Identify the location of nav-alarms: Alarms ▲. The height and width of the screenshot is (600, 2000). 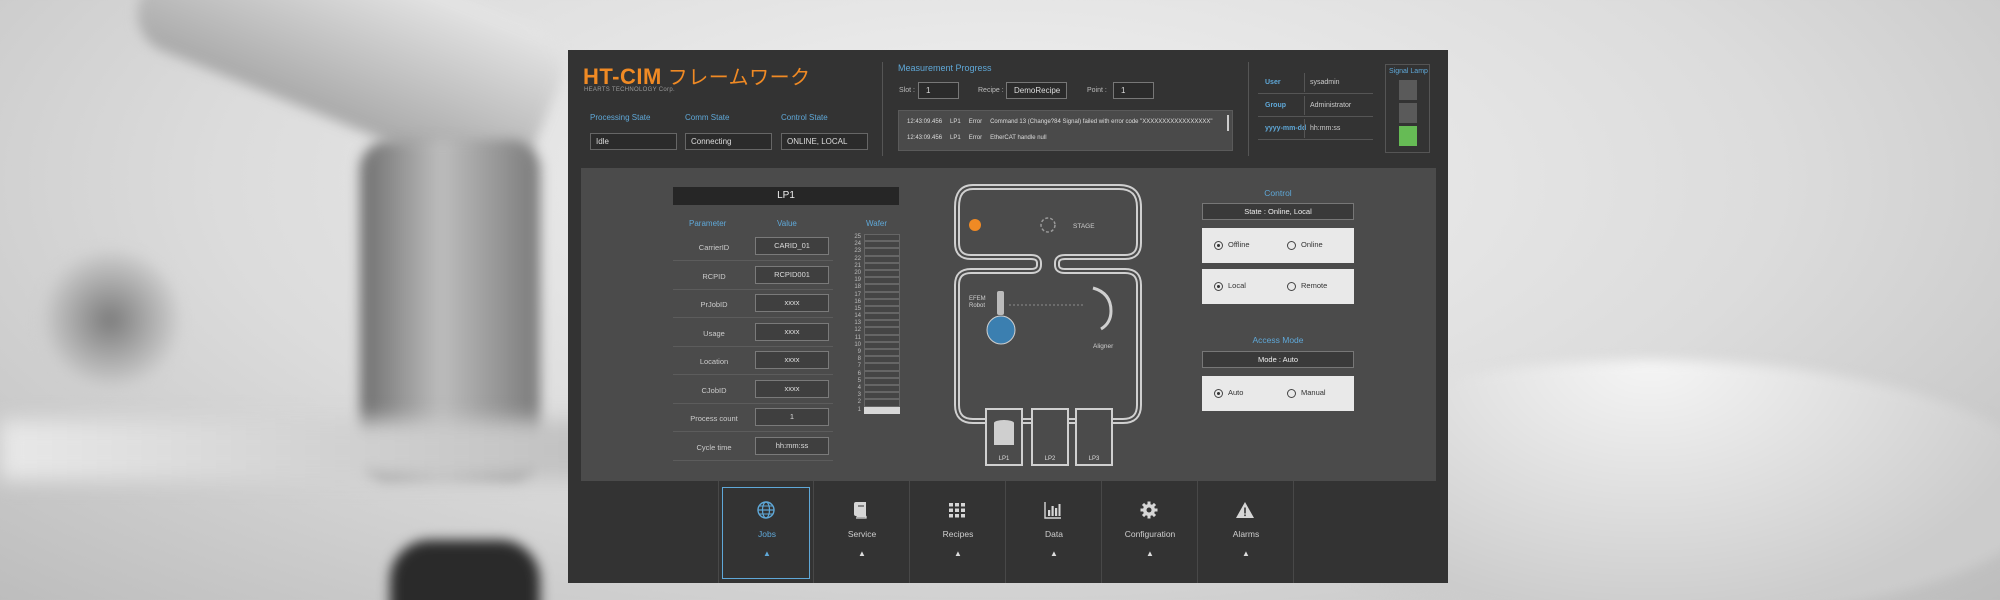
(1246, 532).